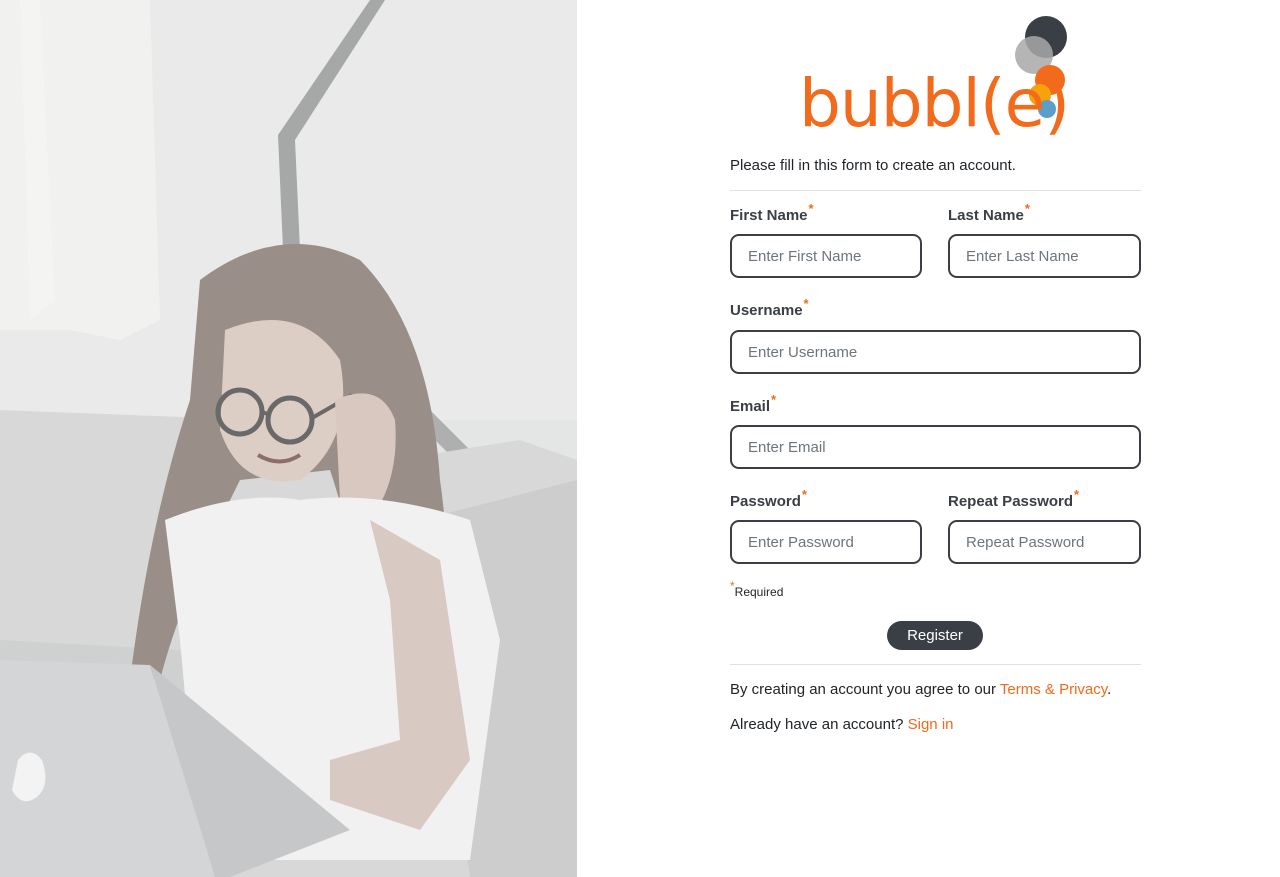 This screenshot has width=1280, height=877. Describe the element at coordinates (935, 664) in the screenshot. I see `bottom-divider` at that location.